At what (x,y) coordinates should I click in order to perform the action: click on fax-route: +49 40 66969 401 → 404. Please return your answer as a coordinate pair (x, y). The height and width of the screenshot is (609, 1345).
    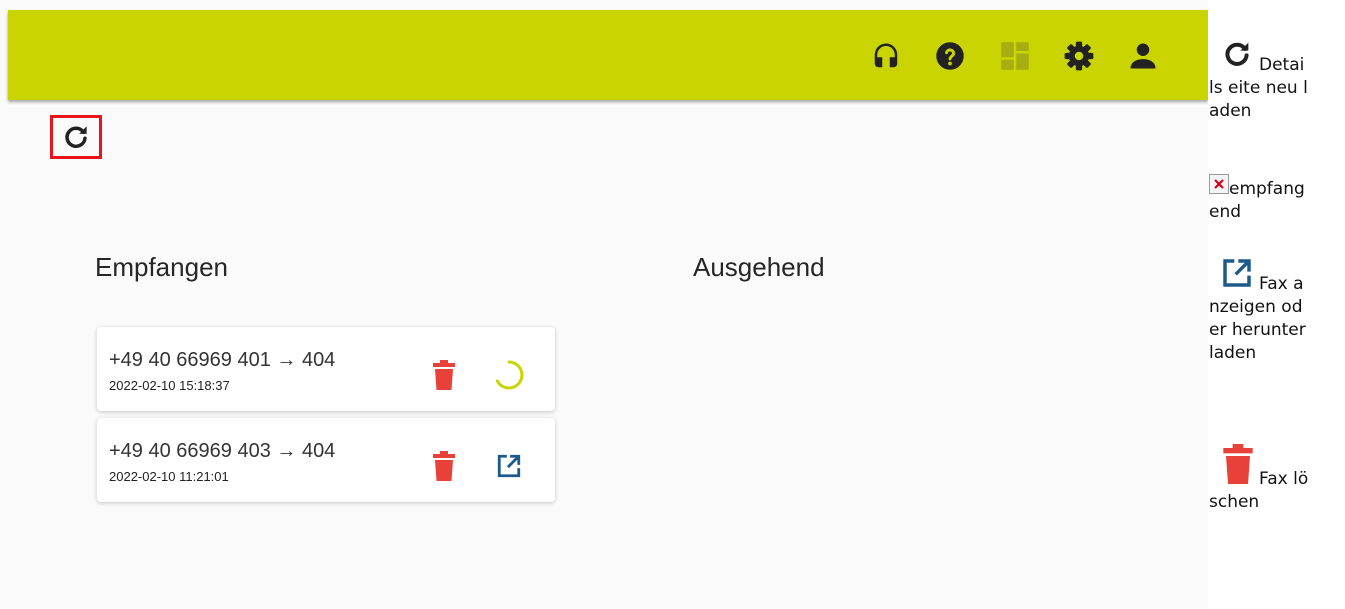
    Looking at the image, I should click on (222, 360).